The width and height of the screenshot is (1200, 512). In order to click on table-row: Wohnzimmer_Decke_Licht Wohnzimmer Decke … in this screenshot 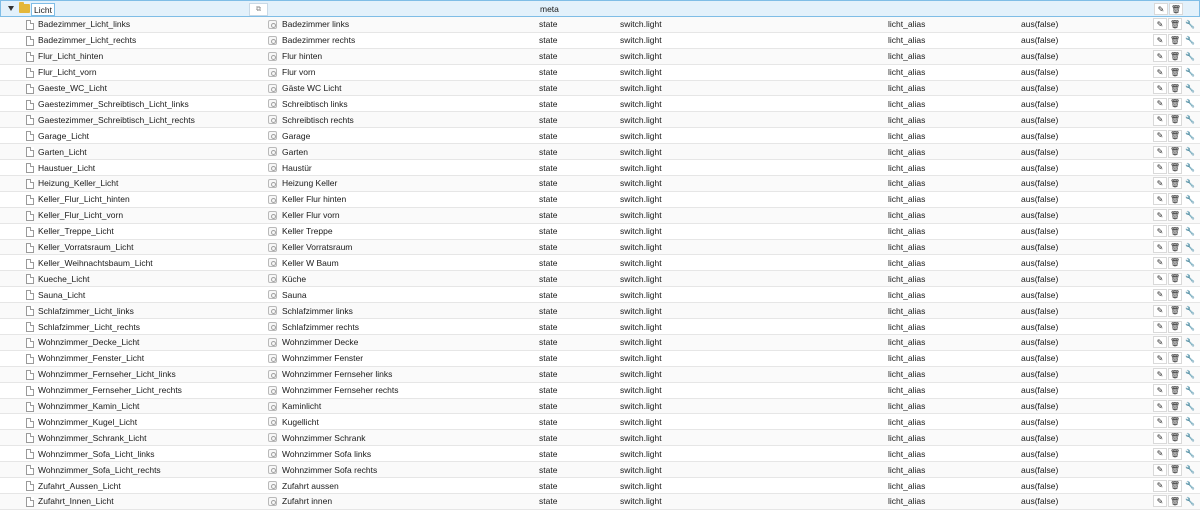, I will do `click(600, 343)`.